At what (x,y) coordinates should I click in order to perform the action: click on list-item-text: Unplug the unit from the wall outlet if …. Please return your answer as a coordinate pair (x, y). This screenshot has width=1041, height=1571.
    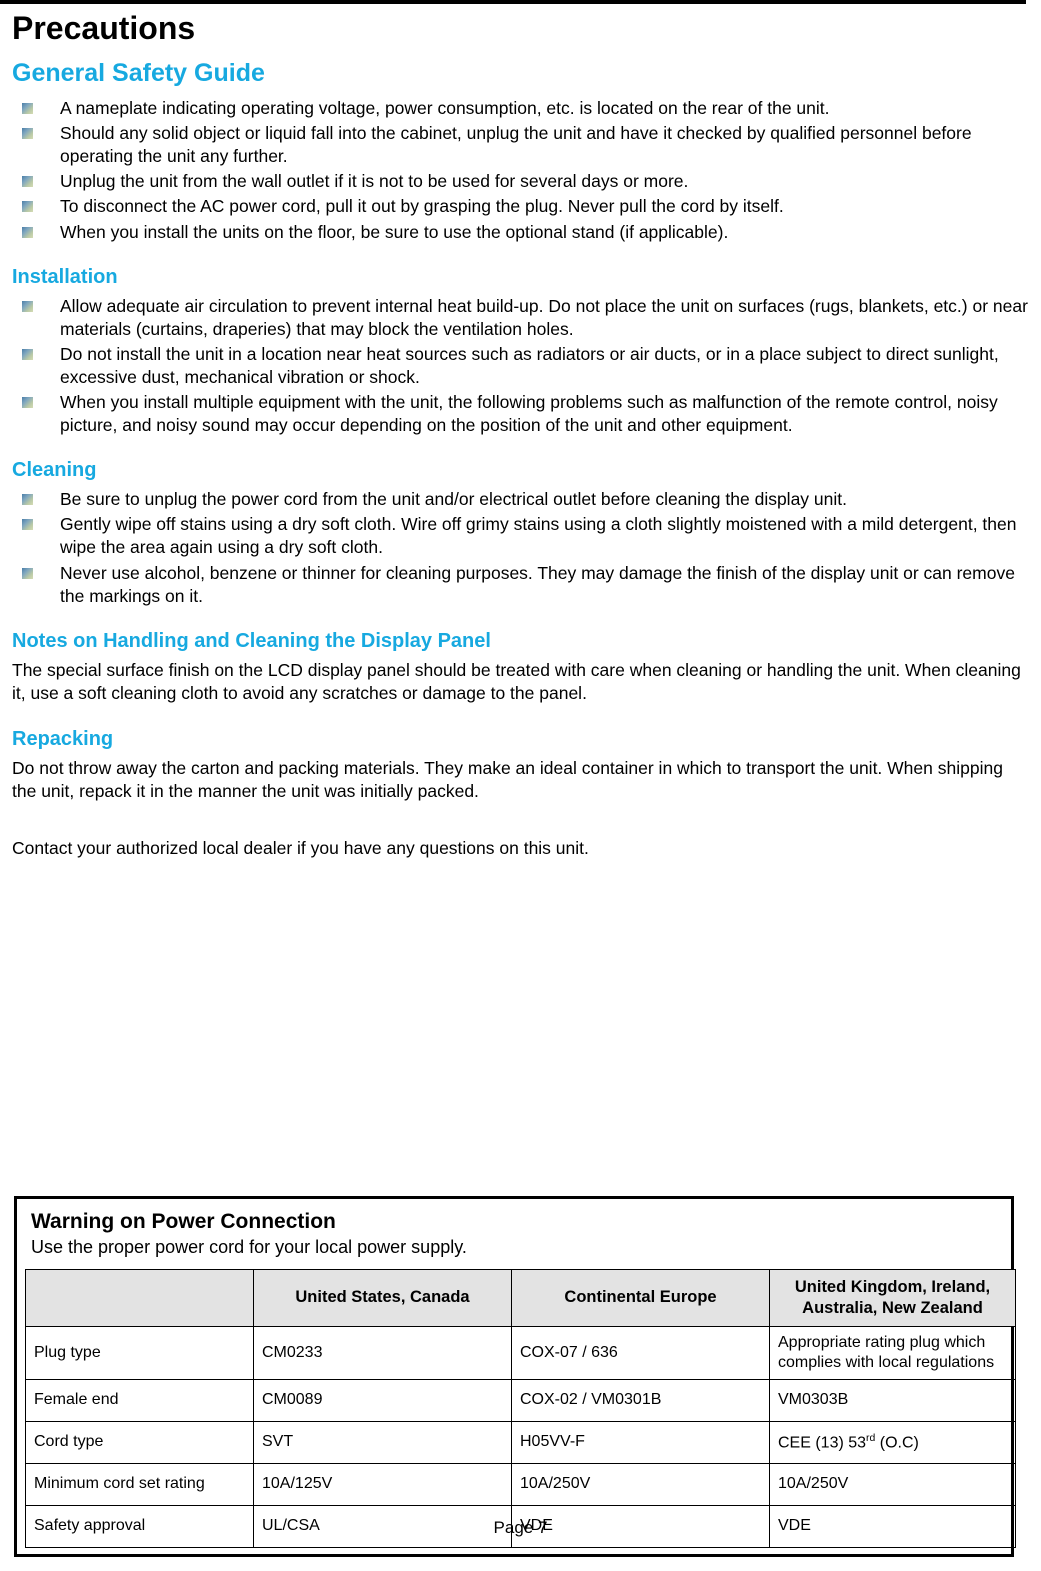
    Looking at the image, I should click on (374, 181).